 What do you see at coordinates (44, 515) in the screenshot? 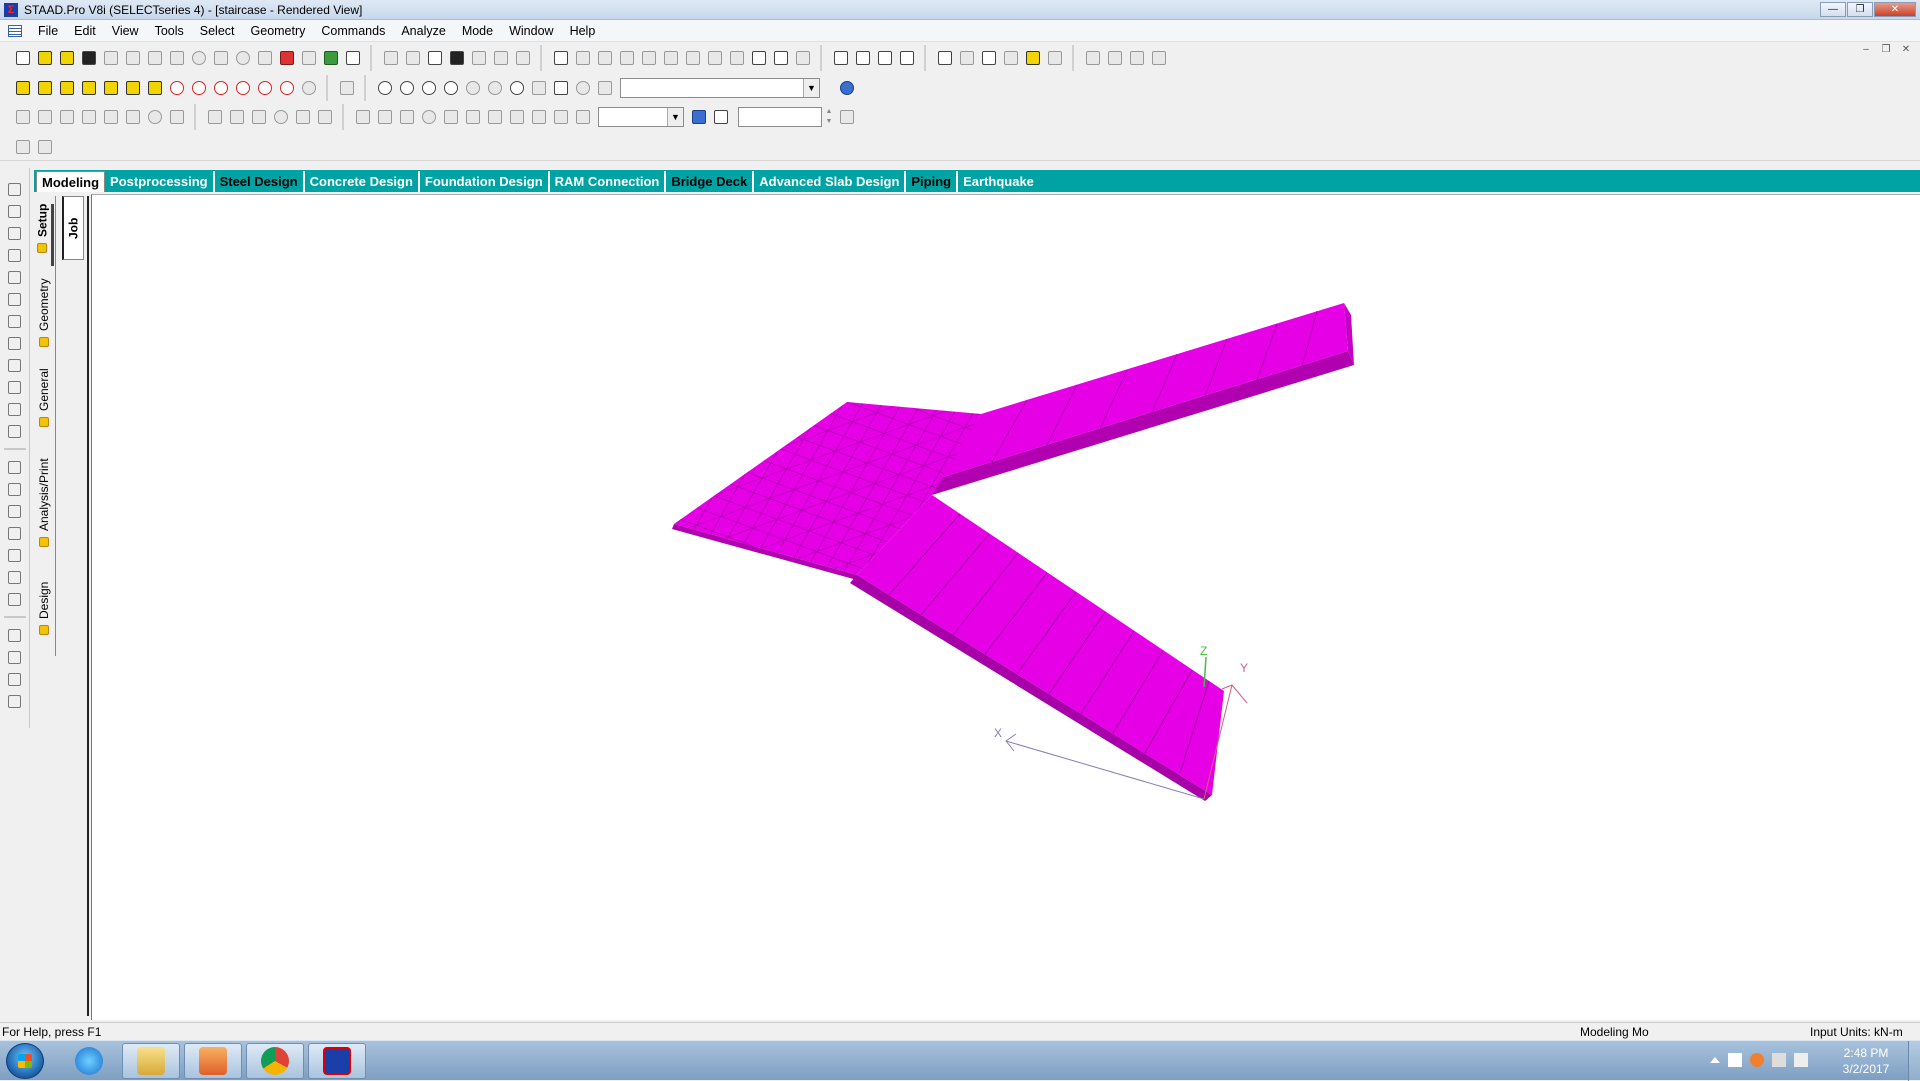
I see `tab-analysis-print: Analysis/Print` at bounding box center [44, 515].